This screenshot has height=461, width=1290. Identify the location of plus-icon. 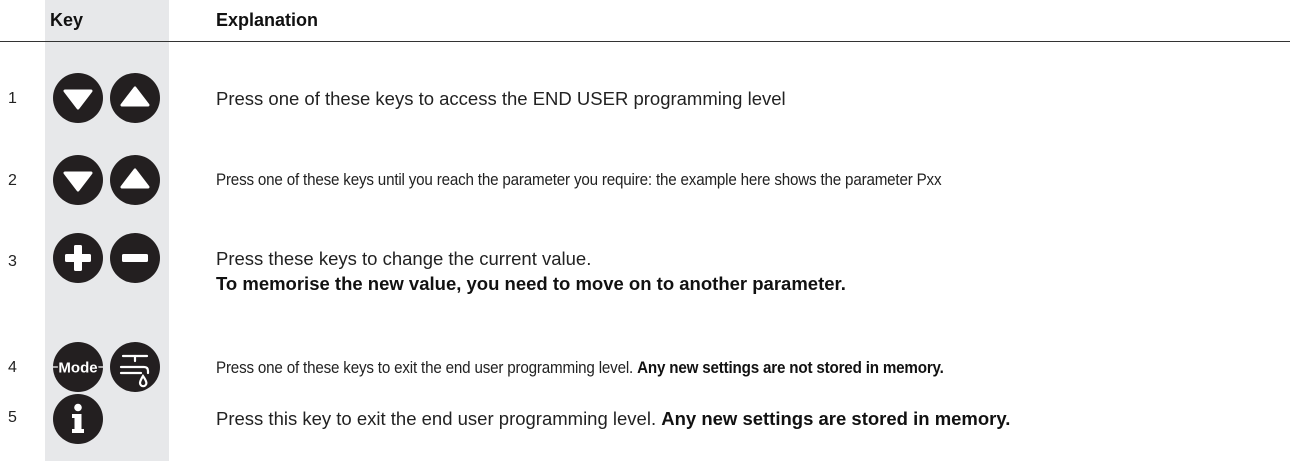
(78, 258).